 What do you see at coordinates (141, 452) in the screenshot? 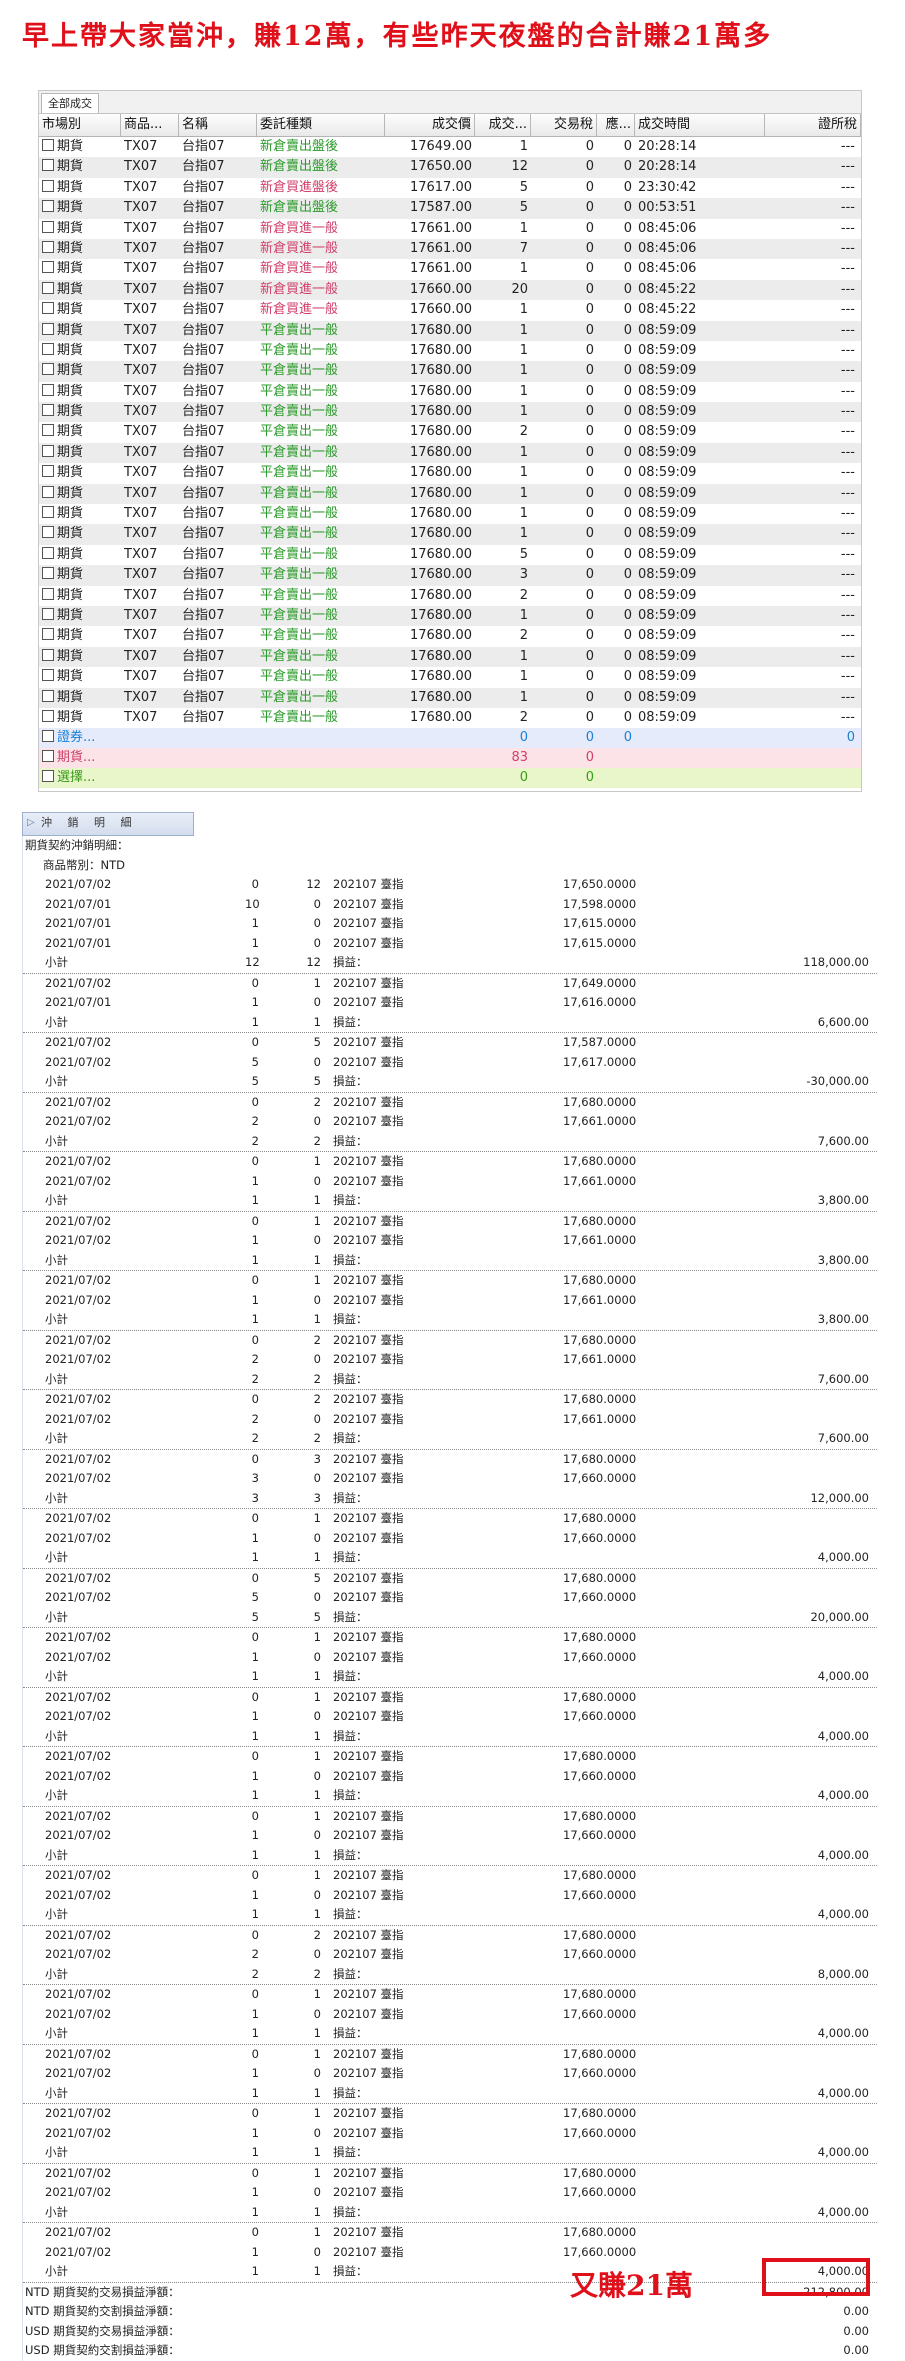
I see `code-cell: TX07` at bounding box center [141, 452].